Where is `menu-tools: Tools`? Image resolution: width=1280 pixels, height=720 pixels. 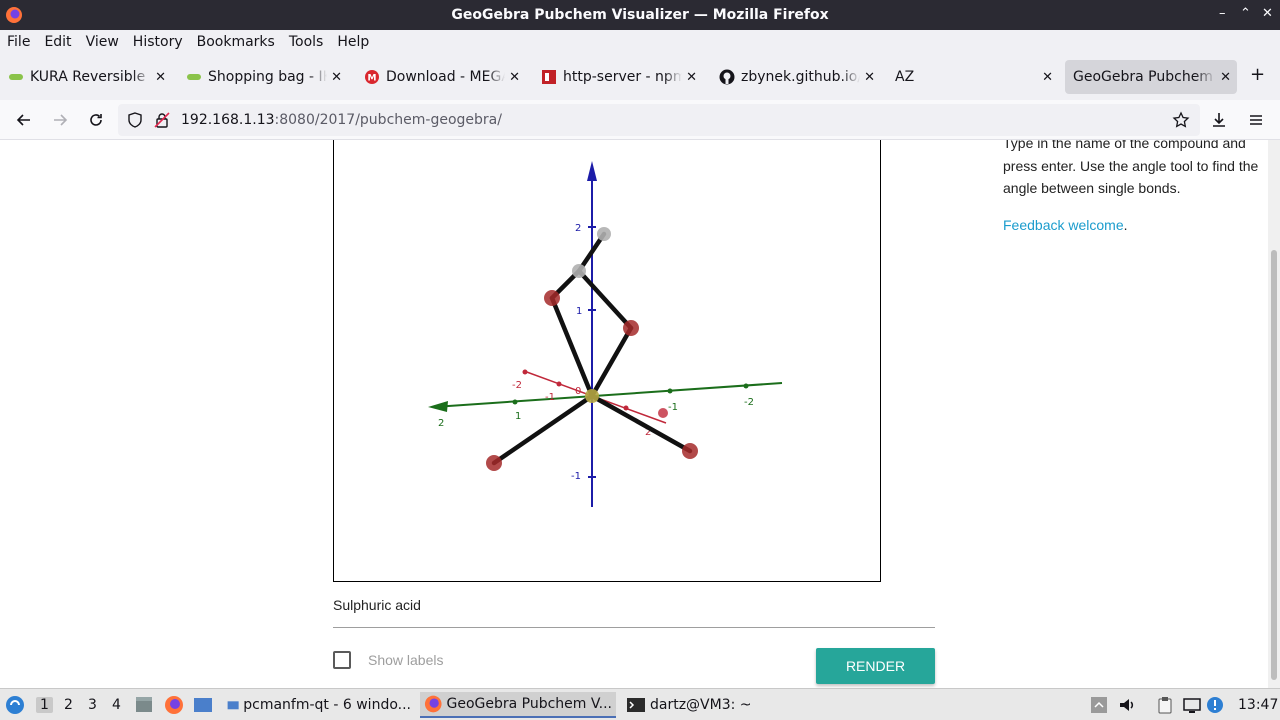
menu-tools: Tools is located at coordinates (306, 42).